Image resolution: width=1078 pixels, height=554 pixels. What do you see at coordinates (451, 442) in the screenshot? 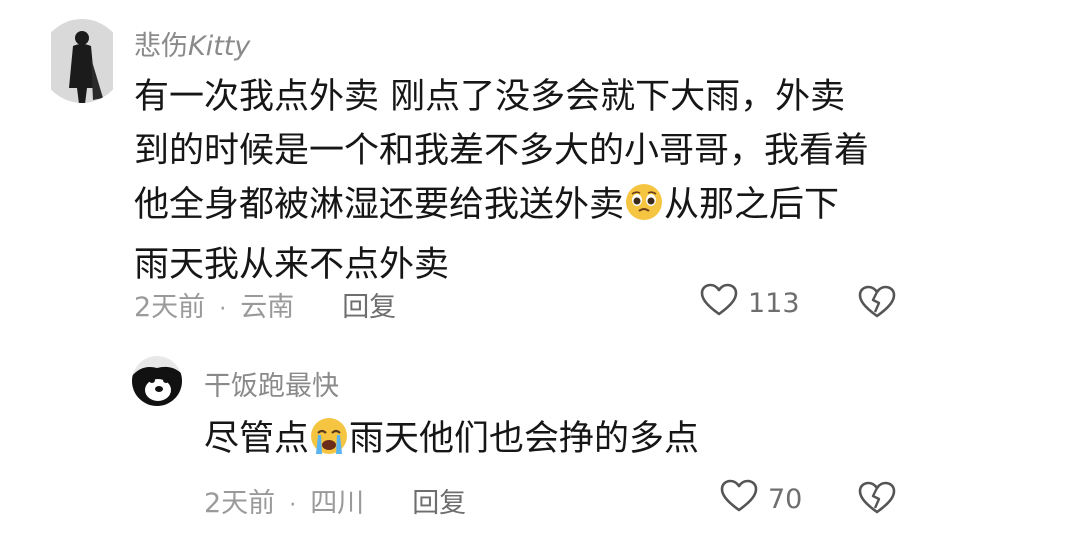
I see `comment-text: 尽管点 雨天他们也会挣的多点` at bounding box center [451, 442].